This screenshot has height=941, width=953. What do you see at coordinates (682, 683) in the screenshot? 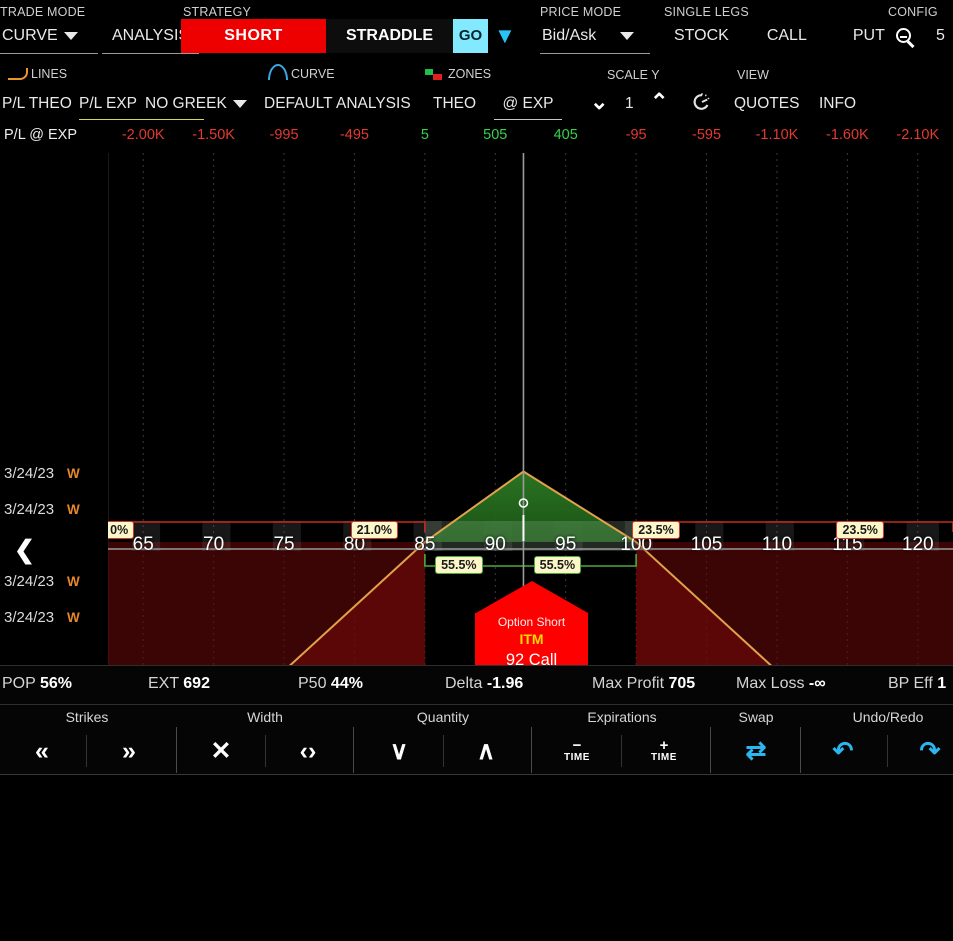
I see `stat-value: 705` at bounding box center [682, 683].